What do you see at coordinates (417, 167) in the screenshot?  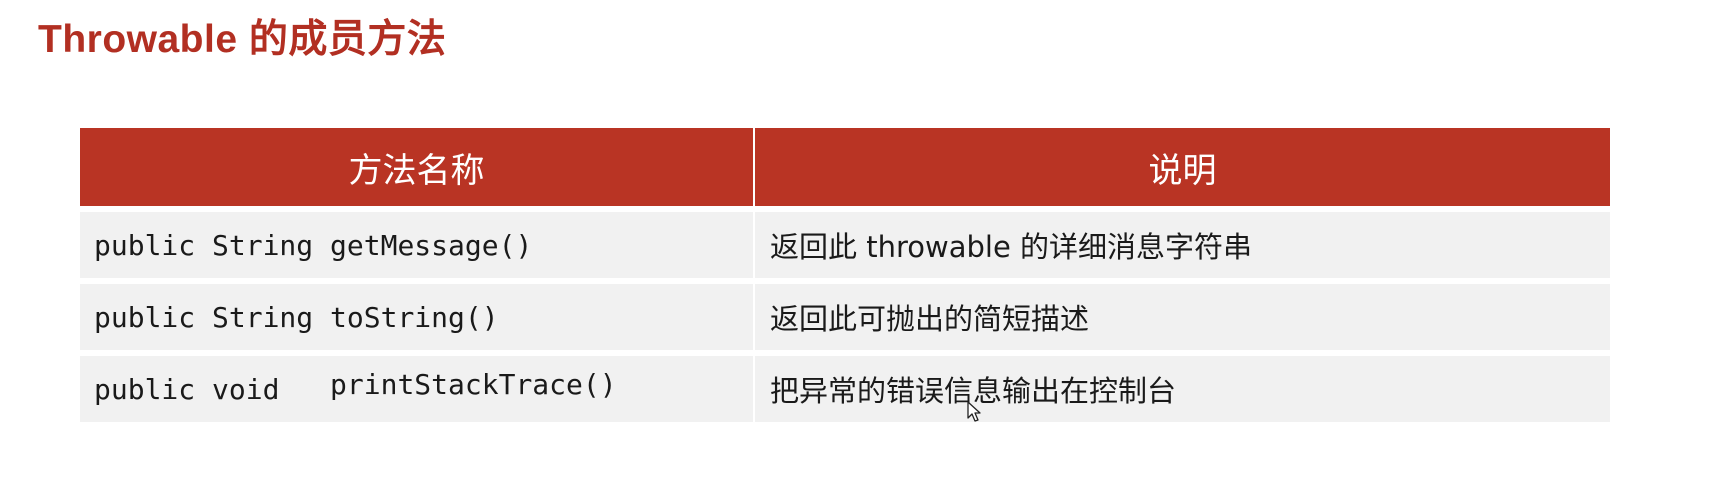 I see `header-method-name: 方法名称` at bounding box center [417, 167].